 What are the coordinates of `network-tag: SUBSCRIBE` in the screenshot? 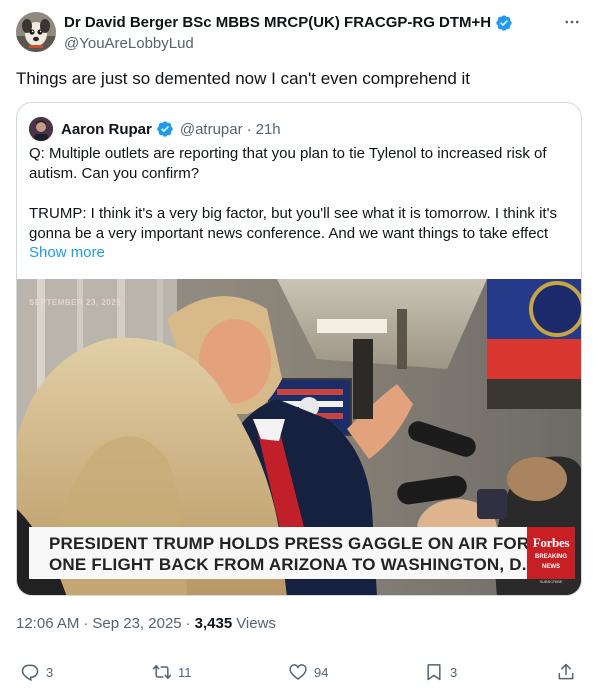 It's located at (551, 581).